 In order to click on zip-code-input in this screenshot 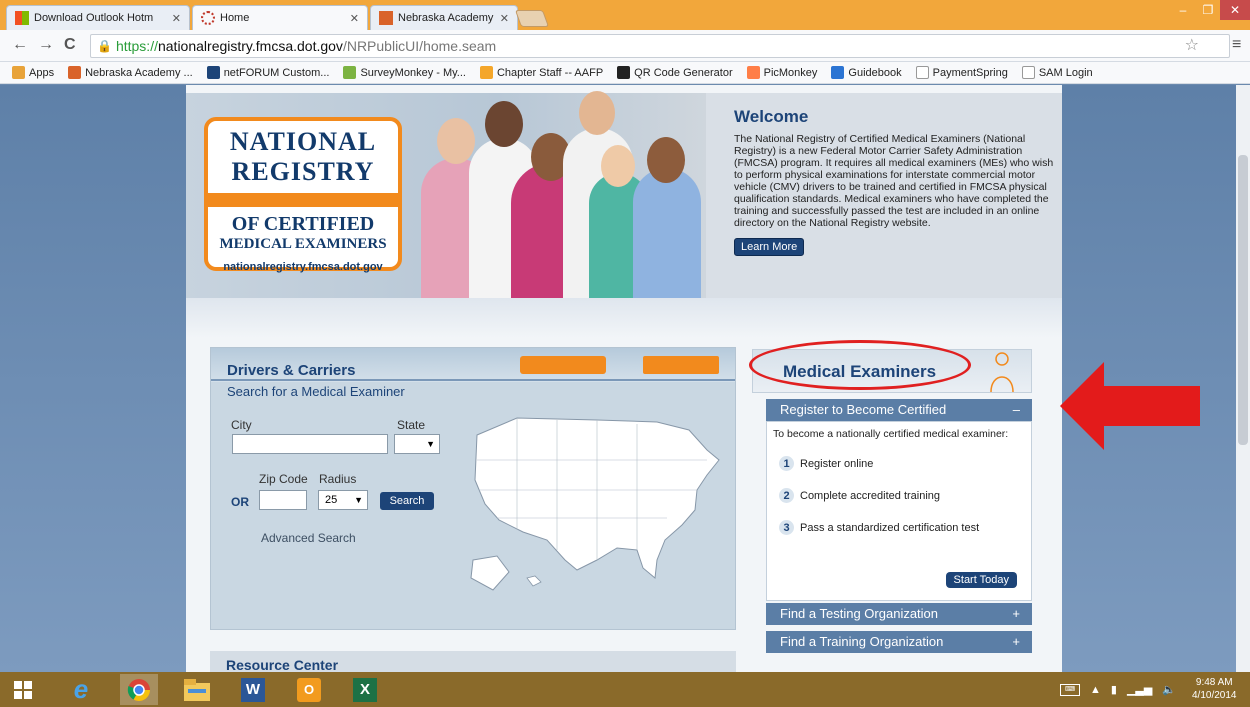, I will do `click(283, 500)`.